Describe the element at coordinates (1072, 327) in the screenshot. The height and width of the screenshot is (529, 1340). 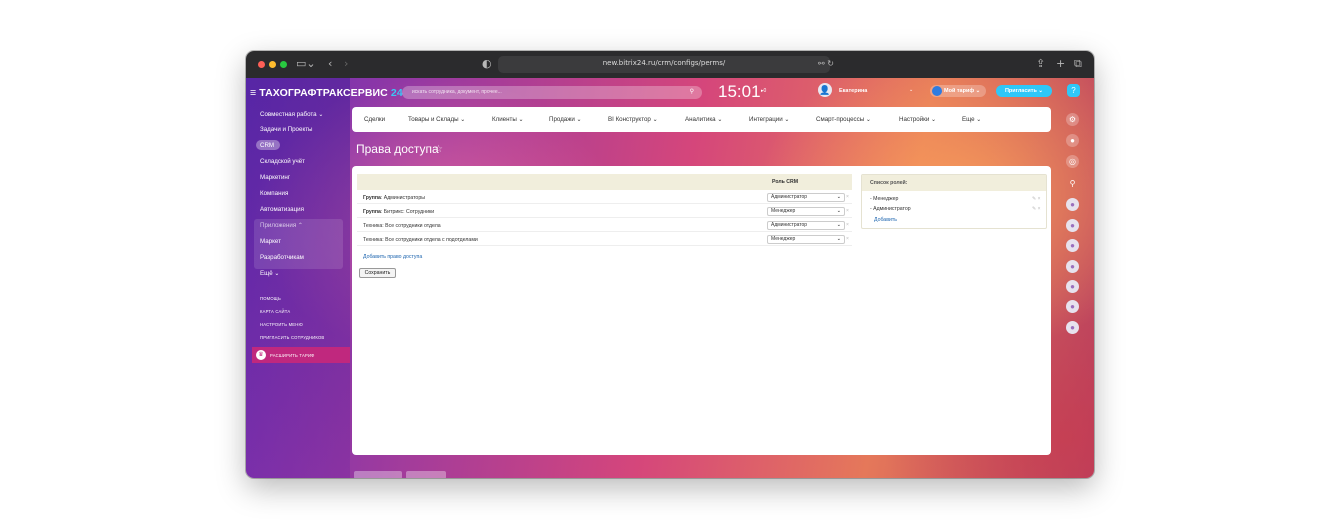
I see `contact-avatar-7: ●` at that location.